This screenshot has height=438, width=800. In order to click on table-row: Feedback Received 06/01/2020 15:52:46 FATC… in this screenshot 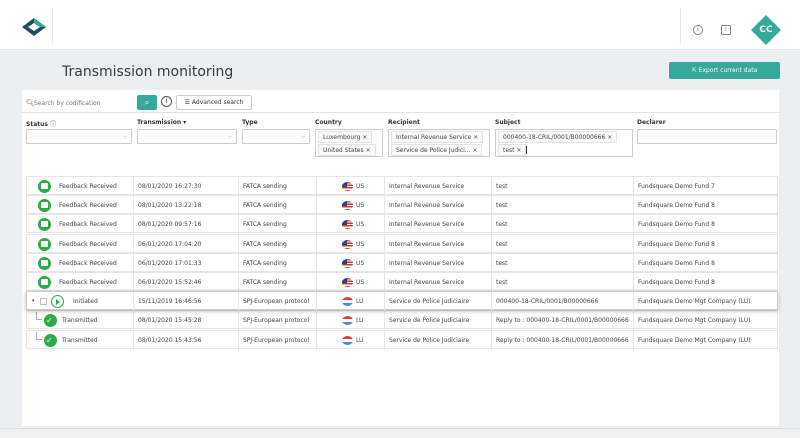, I will do `click(402, 282)`.